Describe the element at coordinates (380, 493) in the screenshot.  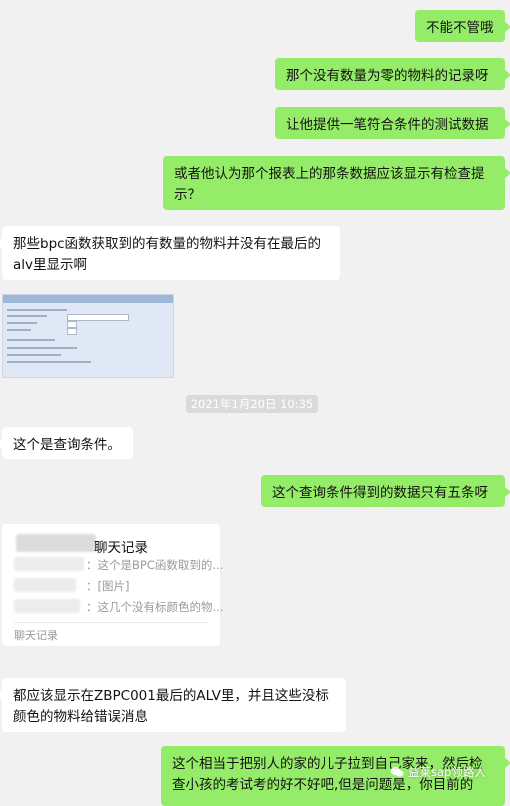
I see `message-text: 这个查询条件得到的数据只有五条呀` at that location.